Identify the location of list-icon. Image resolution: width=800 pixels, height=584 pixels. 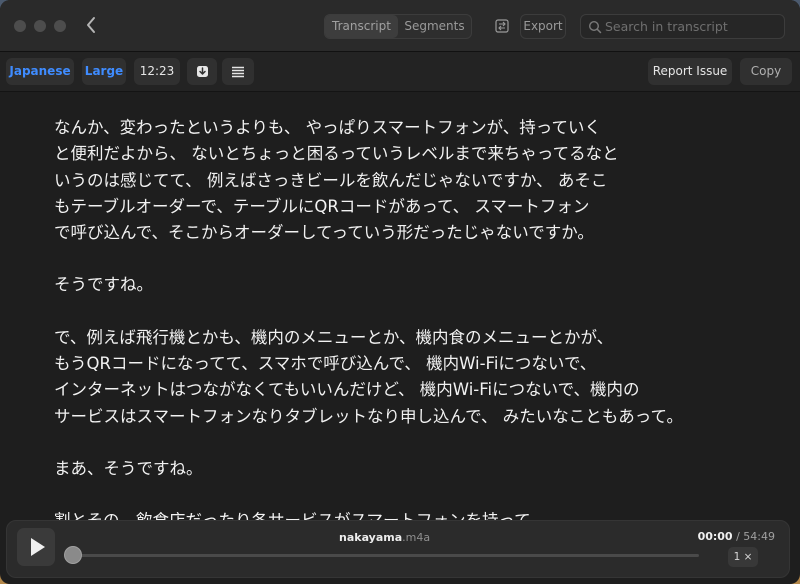
(238, 72).